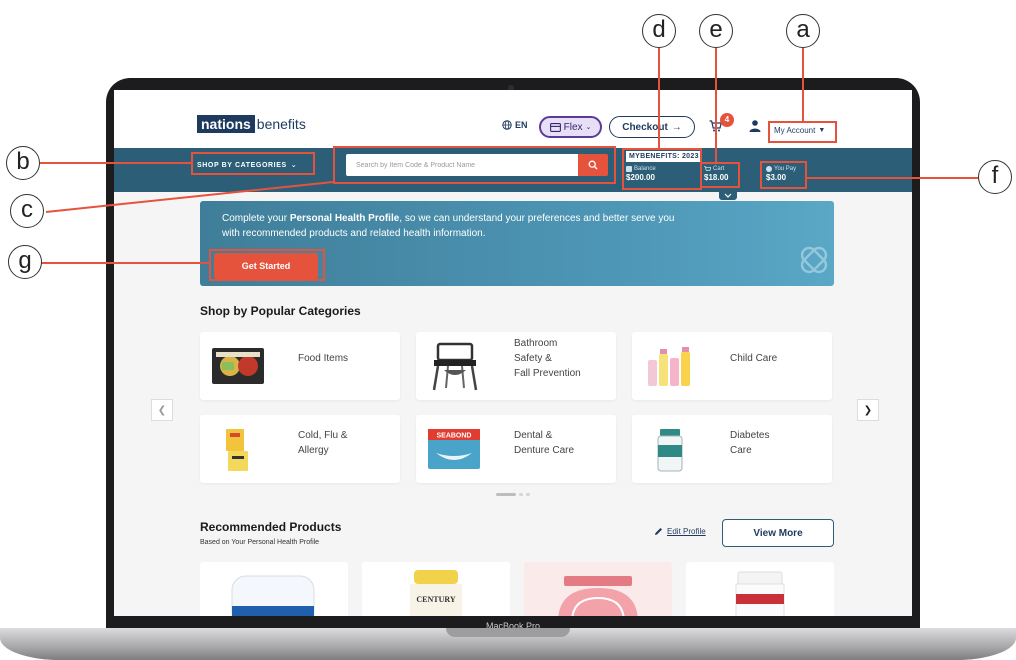 This screenshot has height=660, width=1016. I want to click on dental-product-image: SEABOND, so click(454, 449).